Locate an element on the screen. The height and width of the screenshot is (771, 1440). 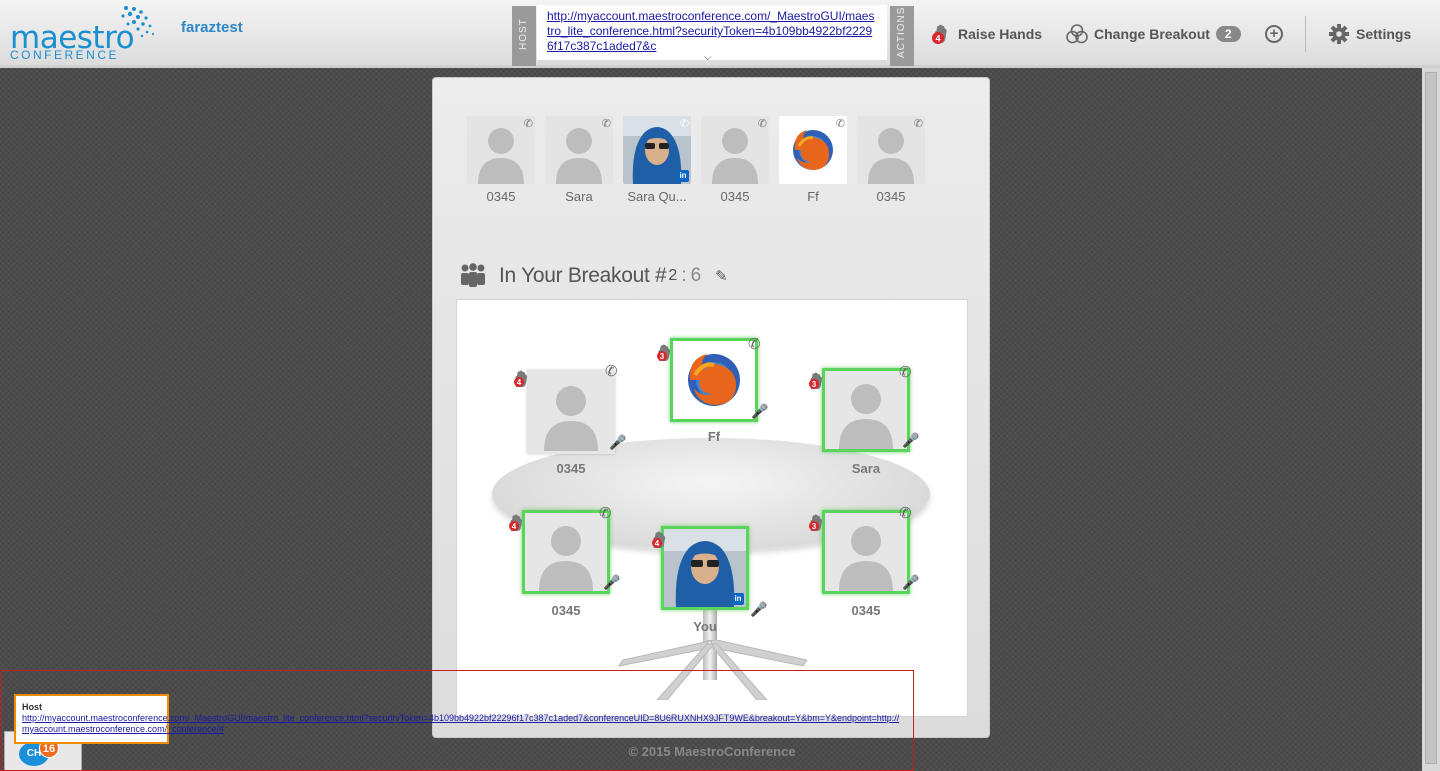
seat-participant: Sara is located at coordinates (866, 422).